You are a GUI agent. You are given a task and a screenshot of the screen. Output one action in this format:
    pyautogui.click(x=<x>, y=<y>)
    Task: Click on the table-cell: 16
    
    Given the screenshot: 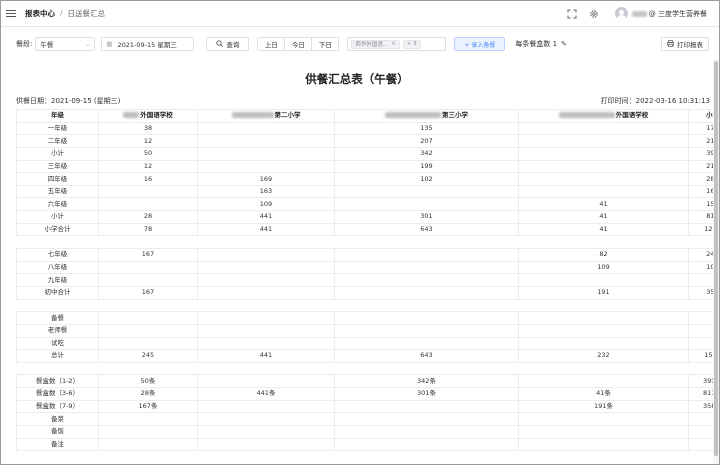 What is the action you would take?
    pyautogui.click(x=148, y=179)
    